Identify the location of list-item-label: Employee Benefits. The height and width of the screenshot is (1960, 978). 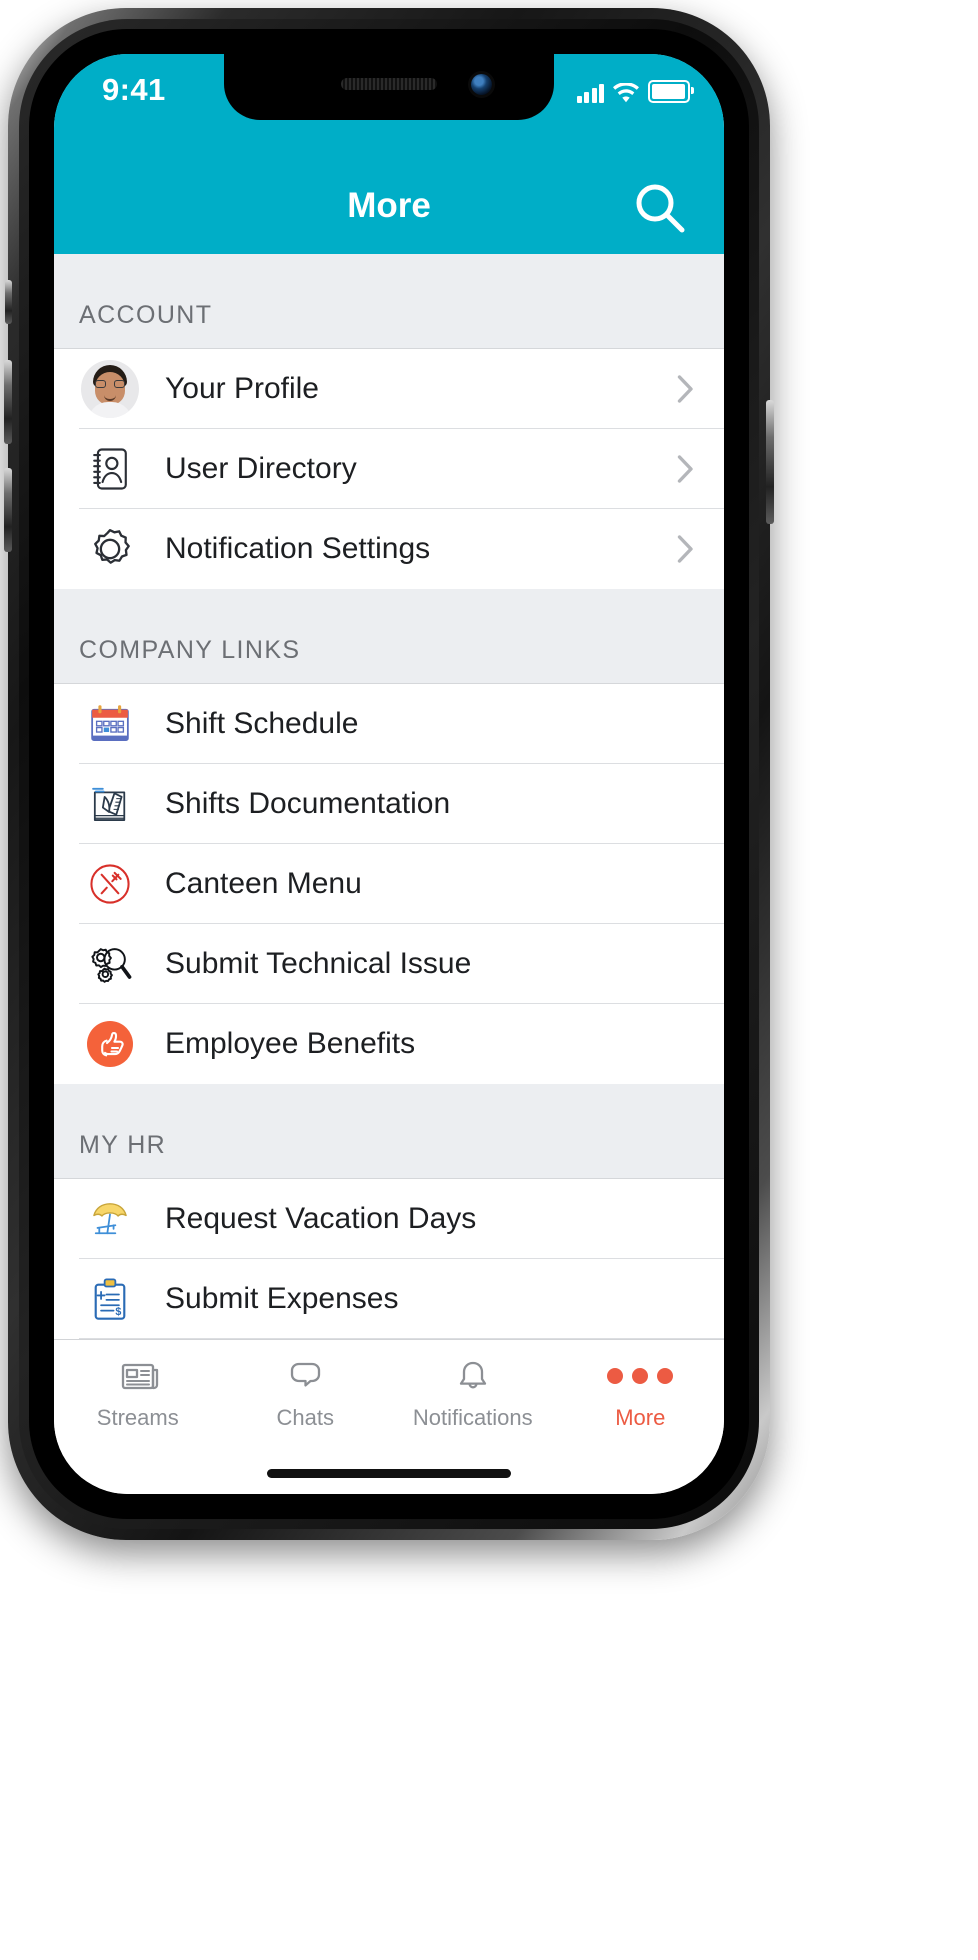
(290, 1043).